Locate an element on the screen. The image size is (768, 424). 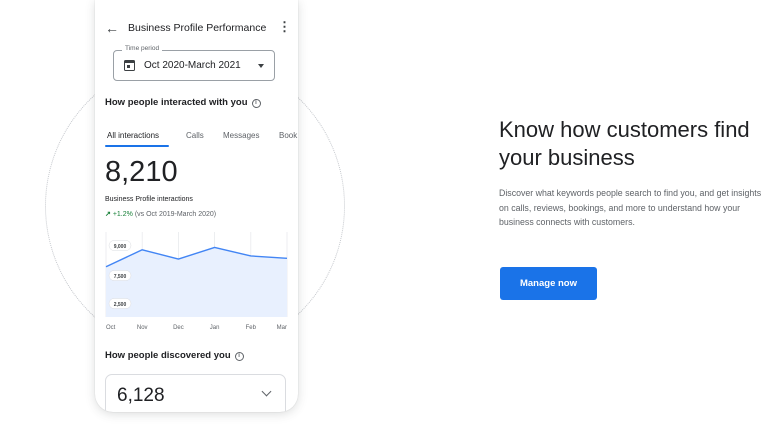
interactions-metric-label: Business Profile interactions is located at coordinates (149, 199).